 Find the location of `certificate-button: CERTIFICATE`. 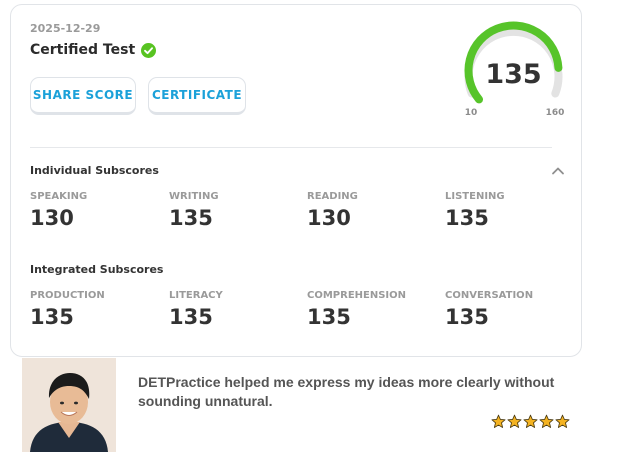

certificate-button: CERTIFICATE is located at coordinates (197, 96).